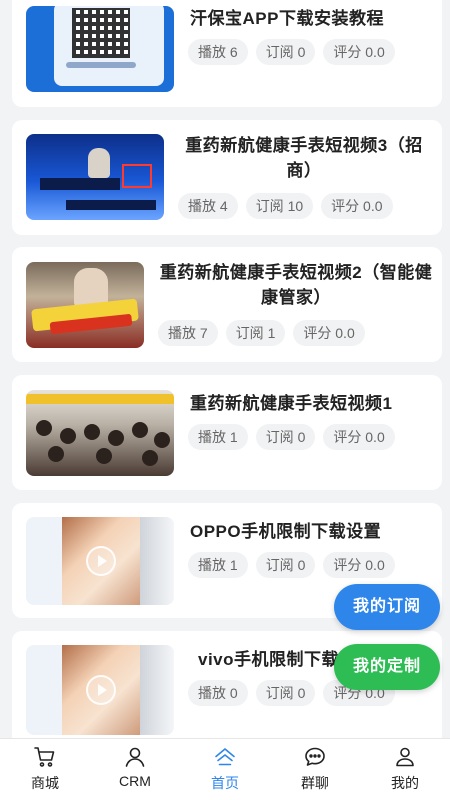 This screenshot has width=450, height=800. What do you see at coordinates (315, 769) in the screenshot?
I see `tab-group-chat: 群聊` at bounding box center [315, 769].